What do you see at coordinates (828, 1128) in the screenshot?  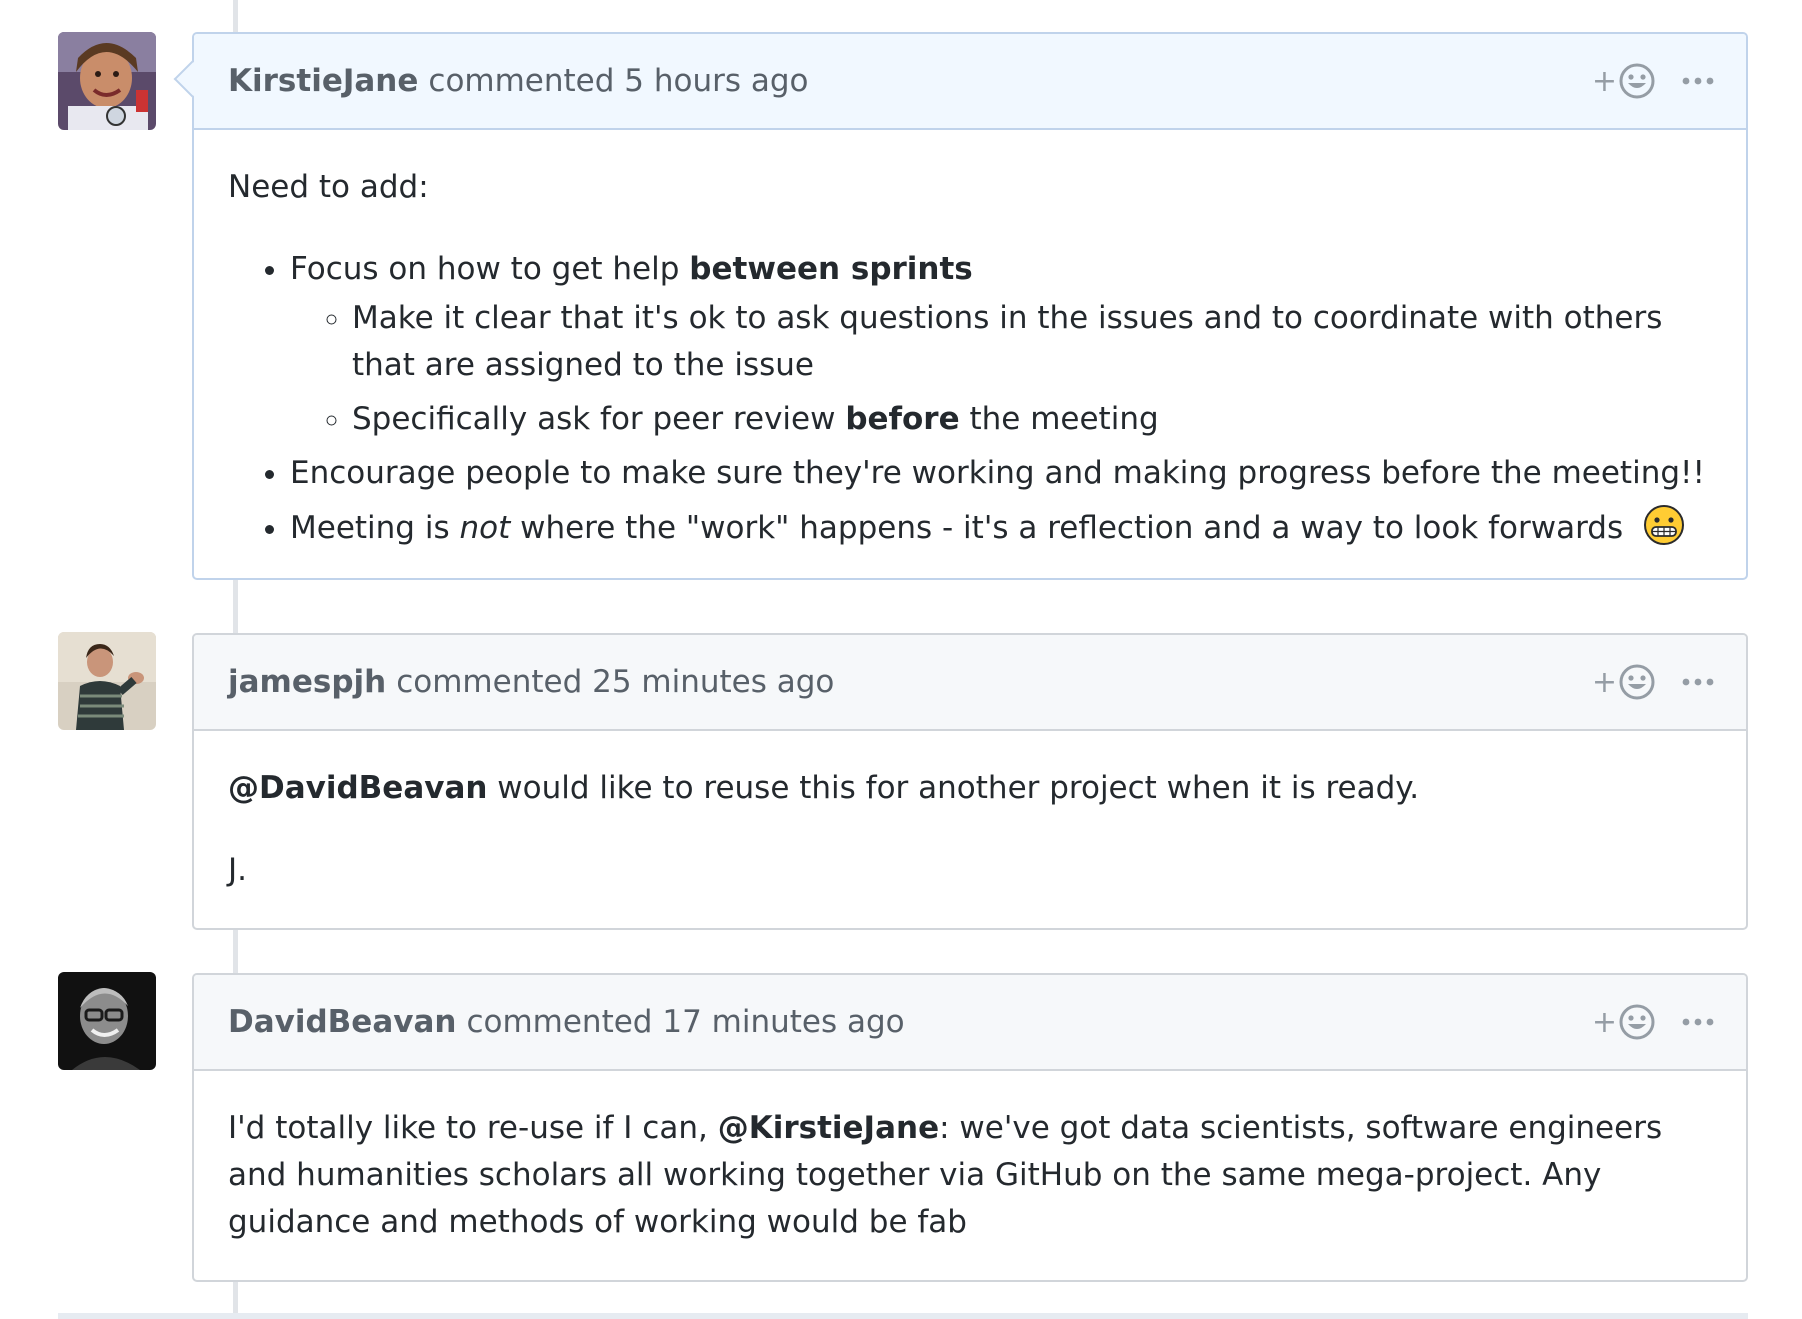 I see `user-mention-link: @KirstieJane` at bounding box center [828, 1128].